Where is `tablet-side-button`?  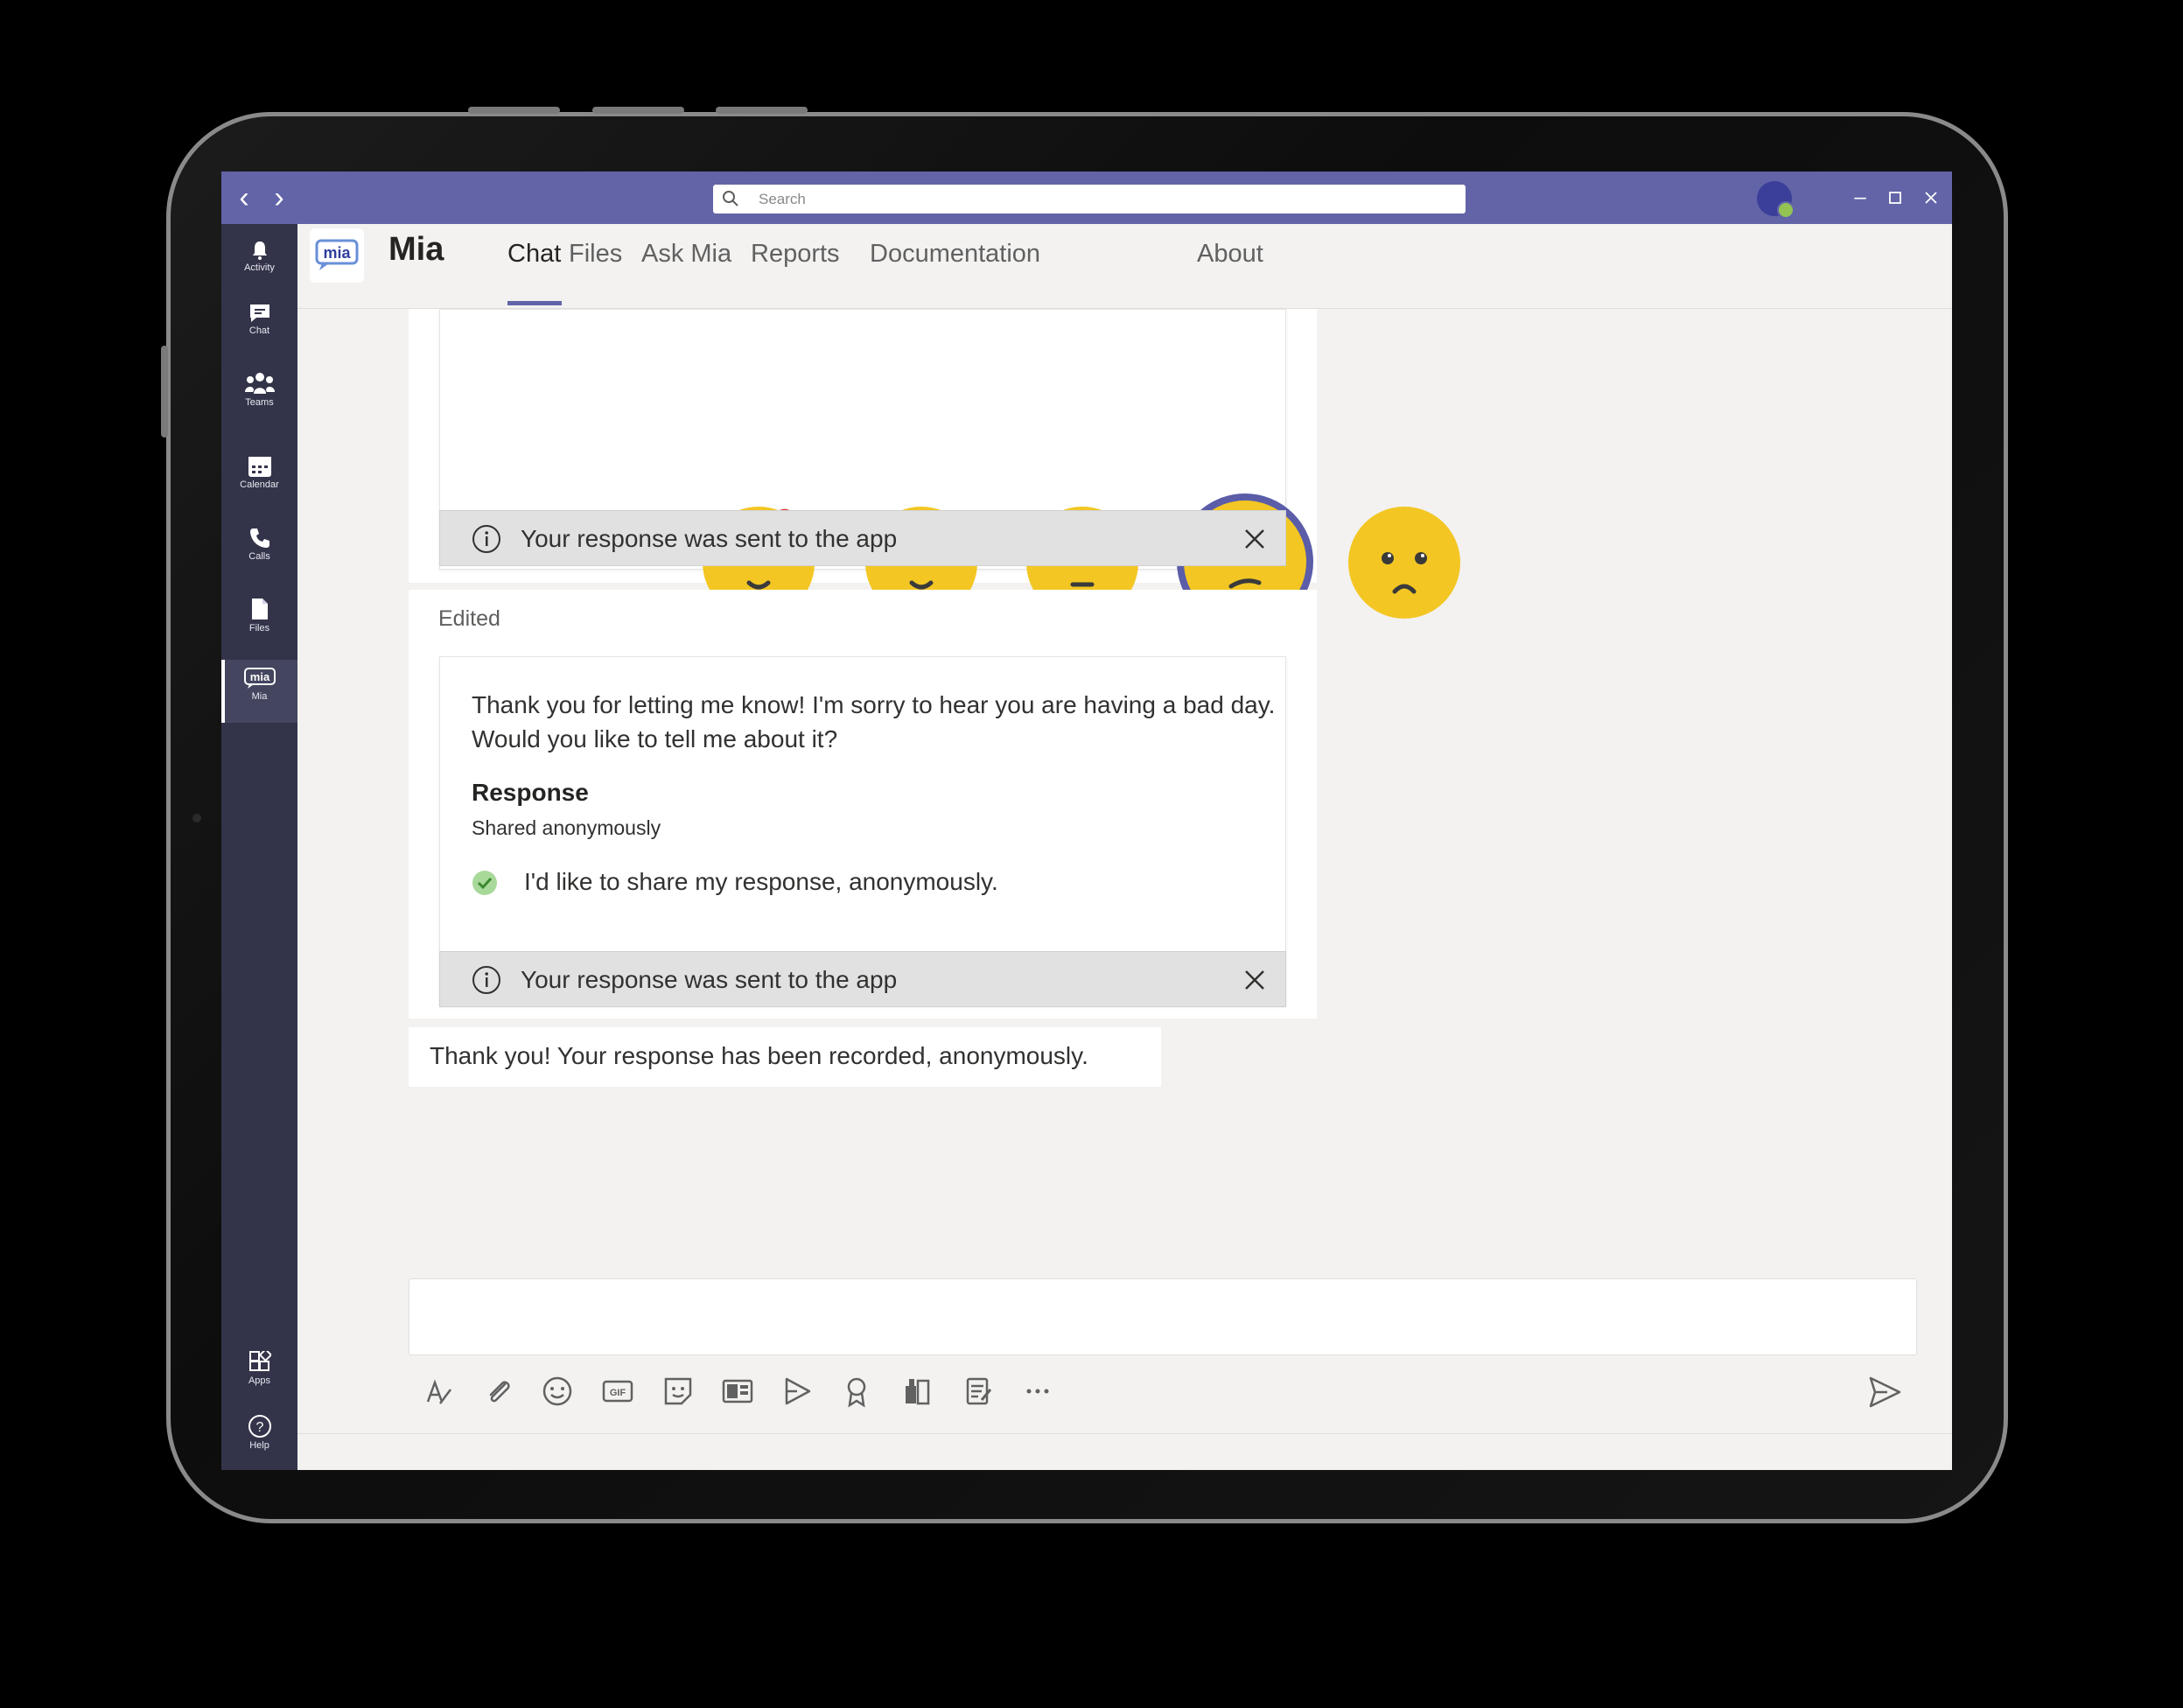
tablet-side-button is located at coordinates (164, 392).